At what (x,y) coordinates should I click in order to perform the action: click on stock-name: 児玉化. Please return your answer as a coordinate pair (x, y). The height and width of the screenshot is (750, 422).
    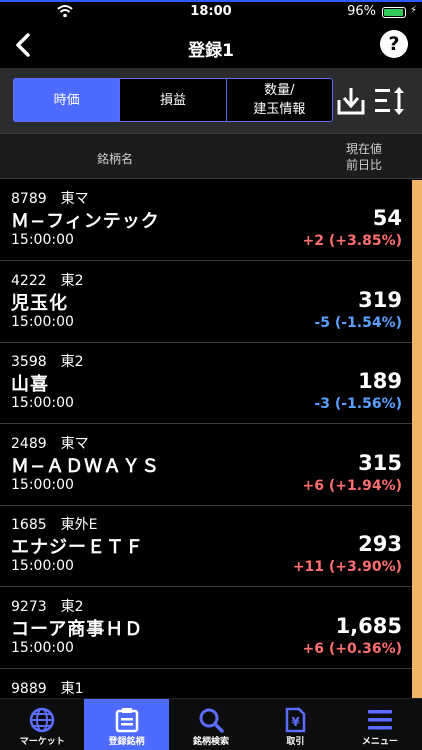
    Looking at the image, I should click on (39, 303).